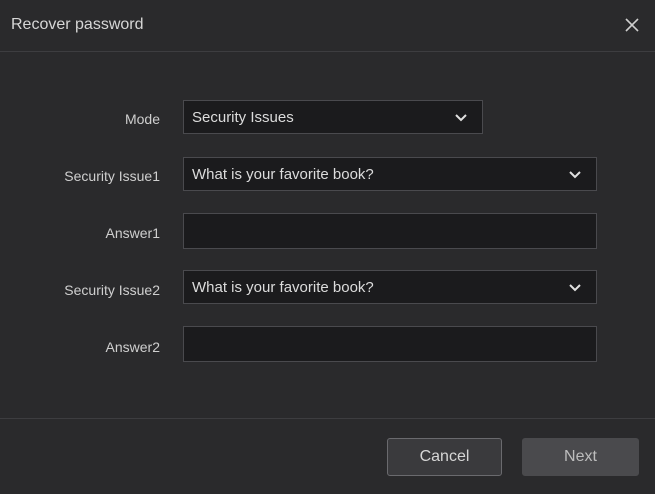  I want to click on security-issue1-label: Security Issue1, so click(112, 176).